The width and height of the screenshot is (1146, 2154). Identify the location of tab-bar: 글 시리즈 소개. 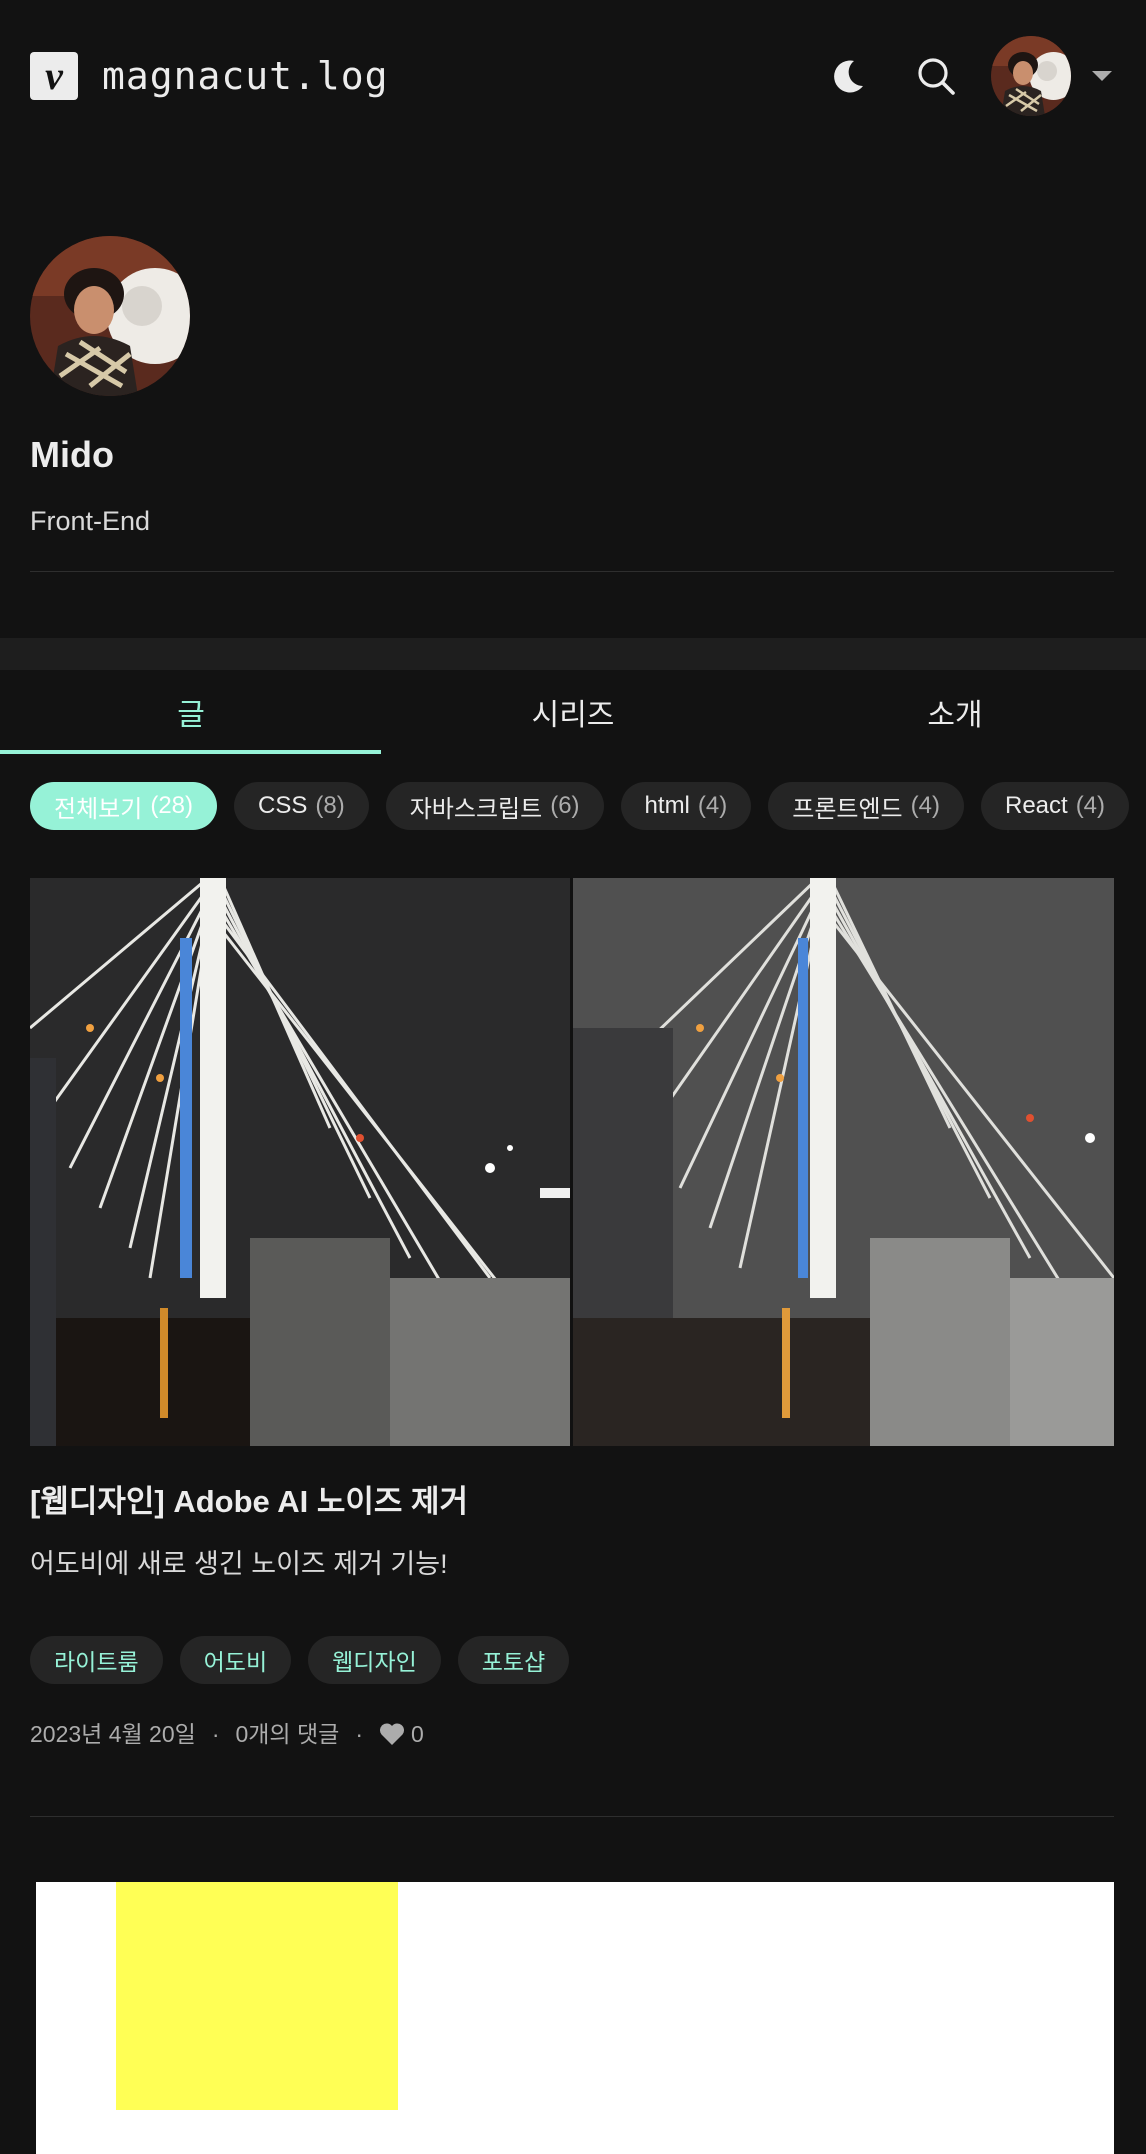
(573, 712).